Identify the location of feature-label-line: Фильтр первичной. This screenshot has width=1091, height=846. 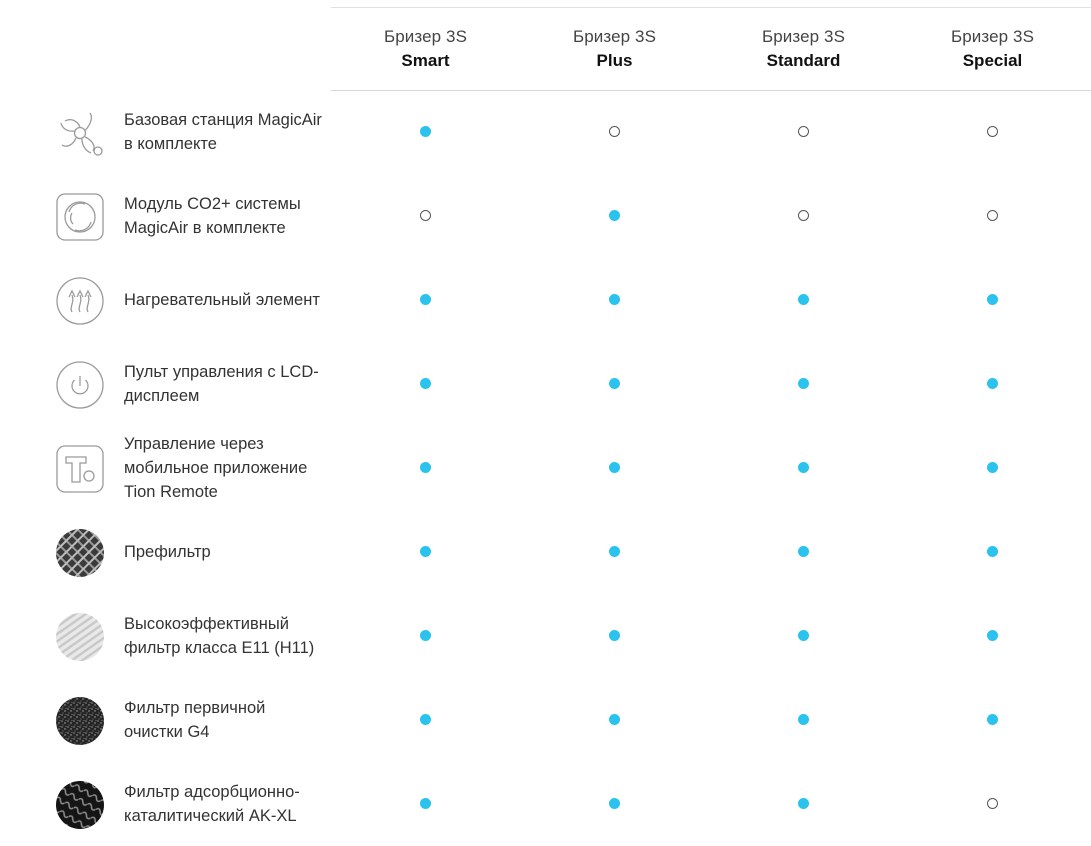
(195, 708).